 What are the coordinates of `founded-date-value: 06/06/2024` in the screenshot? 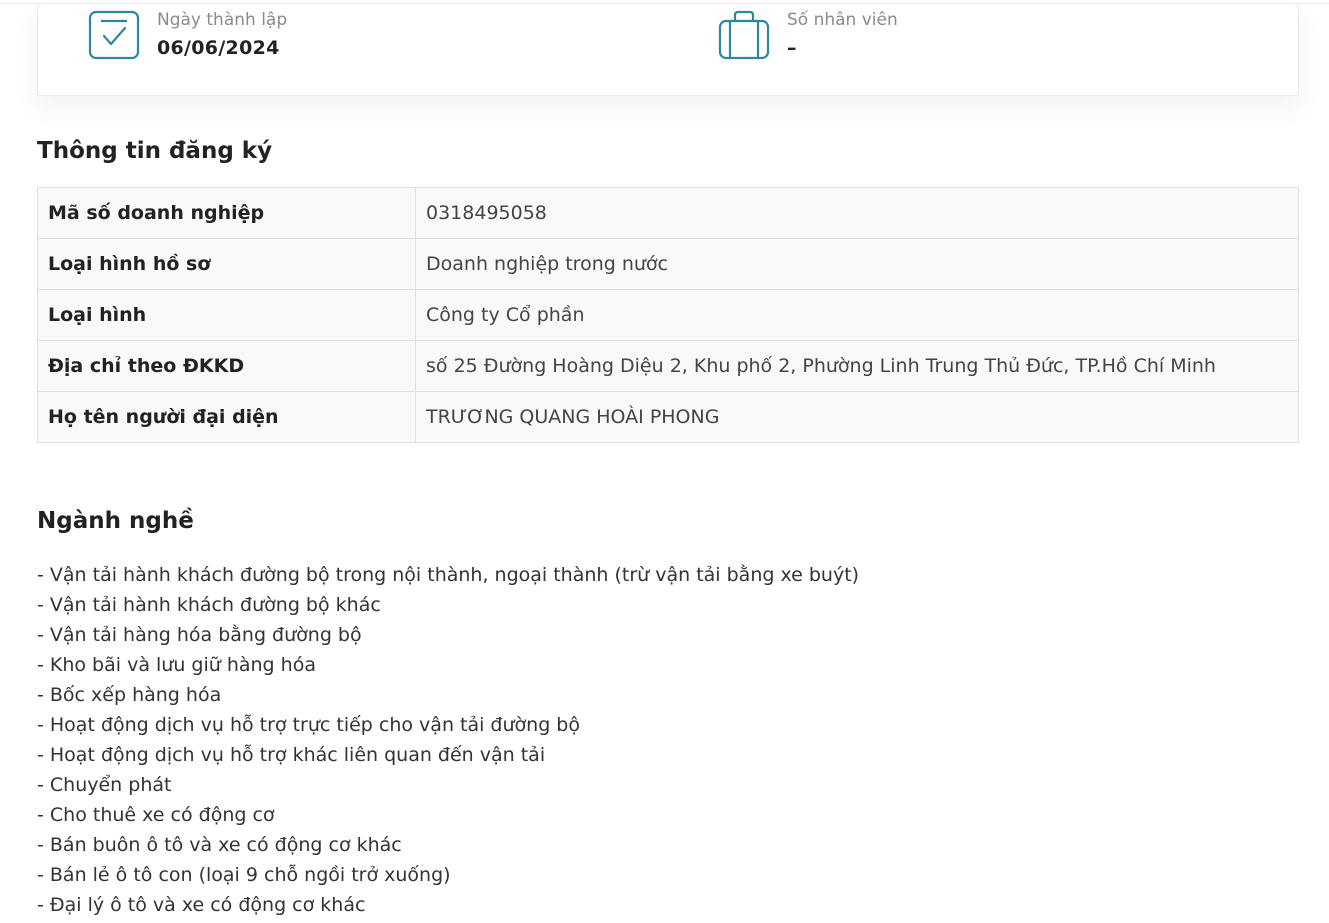 It's located at (218, 48).